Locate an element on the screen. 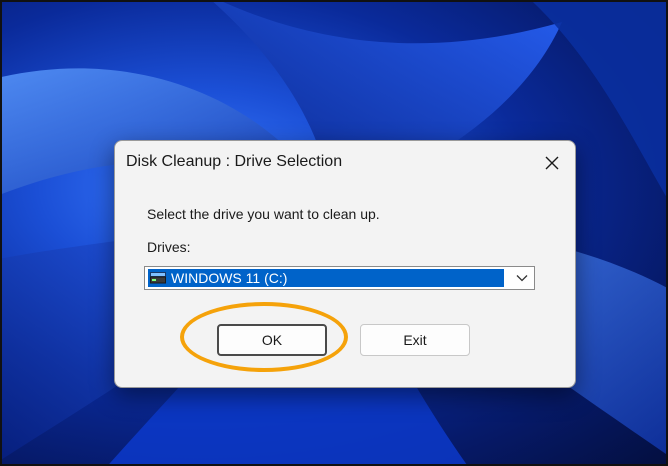 The height and width of the screenshot is (466, 668). chevron-down-icon is located at coordinates (522, 278).